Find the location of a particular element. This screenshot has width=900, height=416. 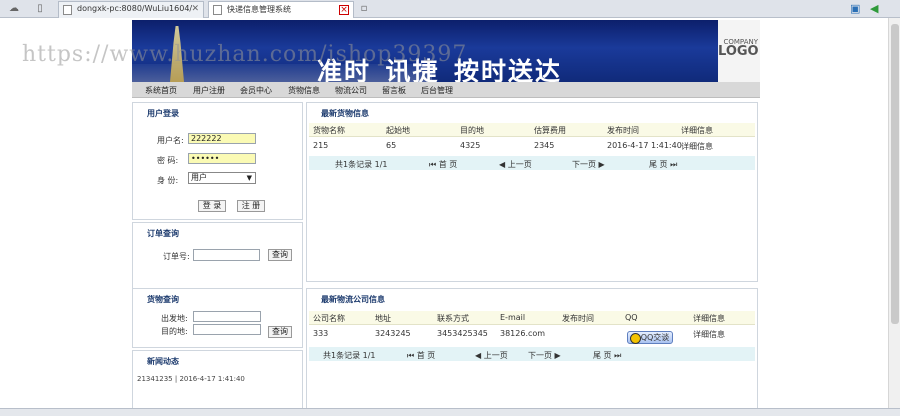

tab-label: dongxk-pc:8080/WuLiu1604/ is located at coordinates (135, 8).